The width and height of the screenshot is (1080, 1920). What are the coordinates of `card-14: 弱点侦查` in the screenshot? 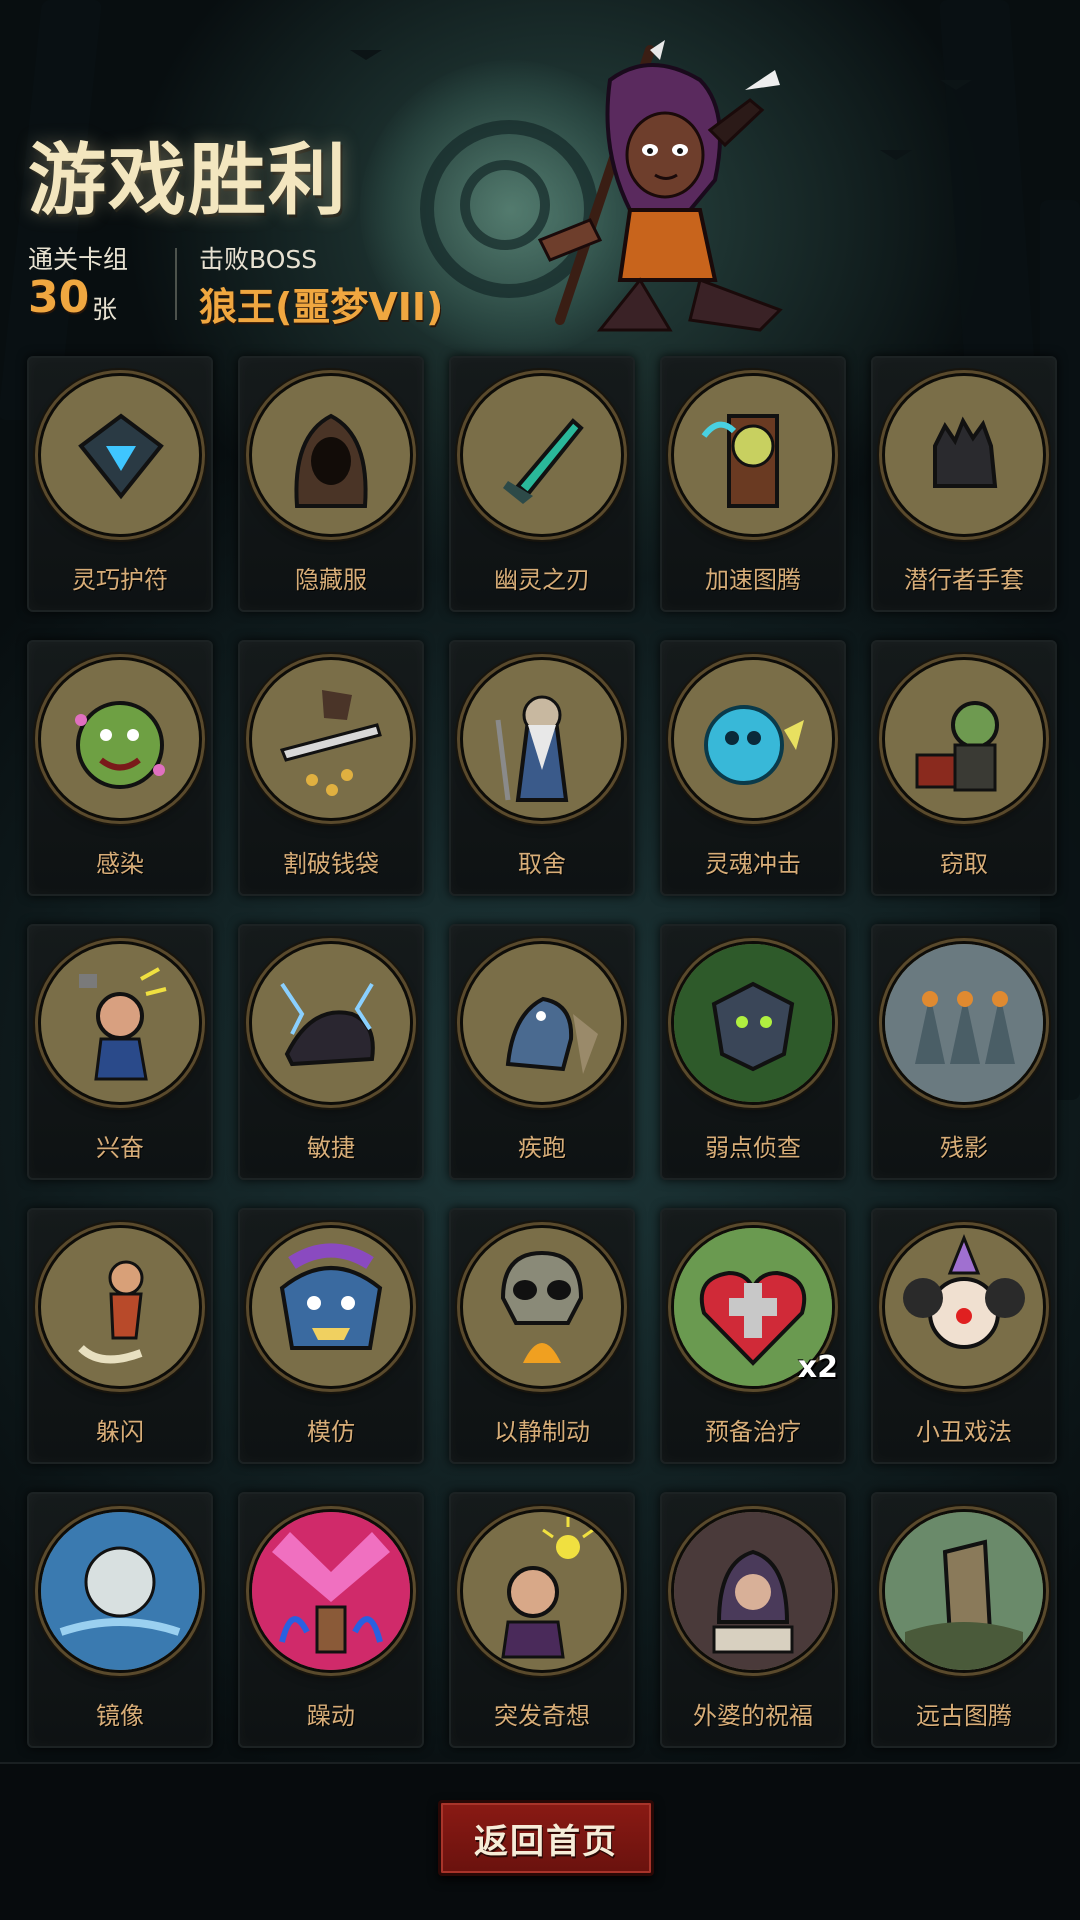 It's located at (753, 1052).